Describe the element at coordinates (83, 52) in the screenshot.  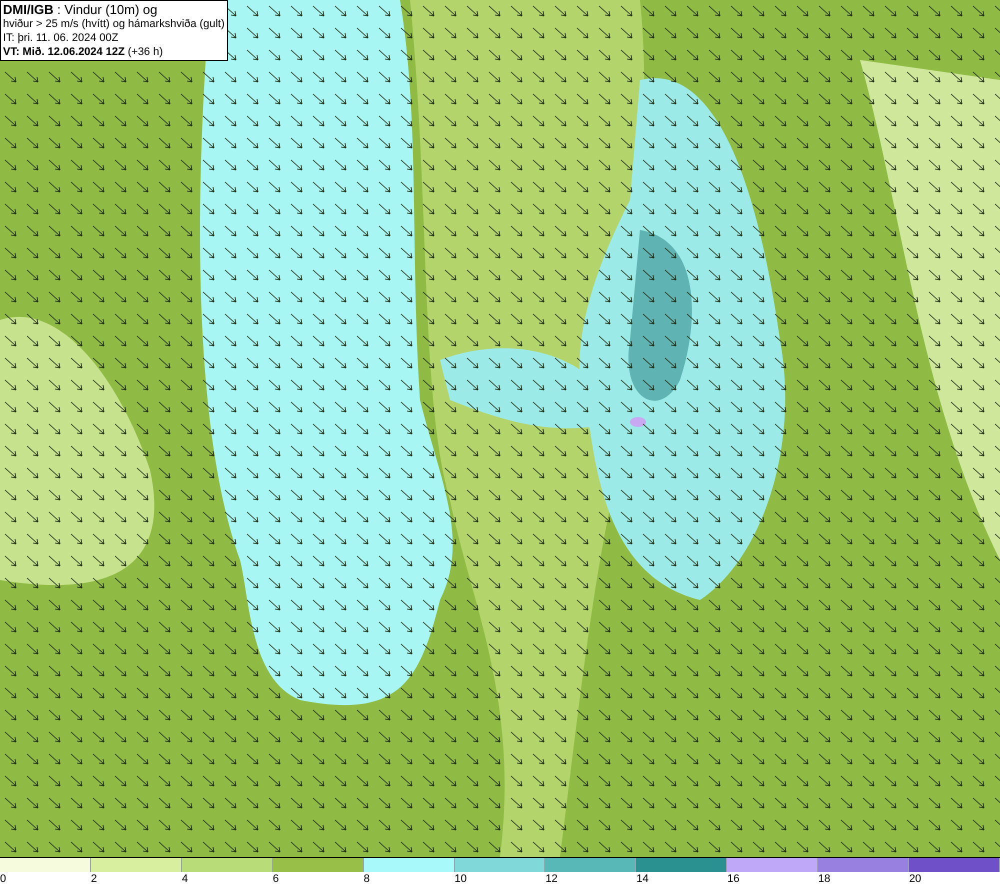
I see `info-text: VT: Mið. 12.06.2024 12Z (+36 h)` at that location.